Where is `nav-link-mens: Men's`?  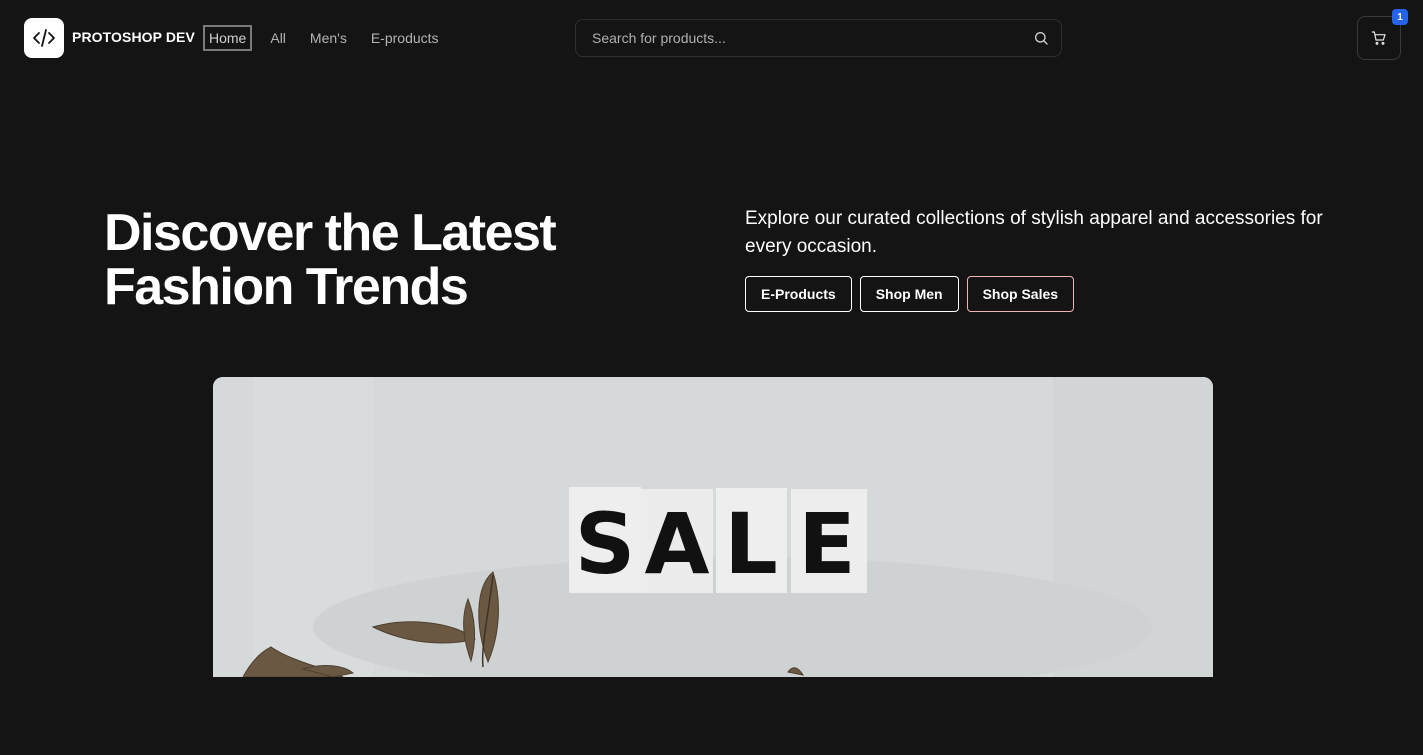
nav-link-mens: Men's is located at coordinates (328, 38).